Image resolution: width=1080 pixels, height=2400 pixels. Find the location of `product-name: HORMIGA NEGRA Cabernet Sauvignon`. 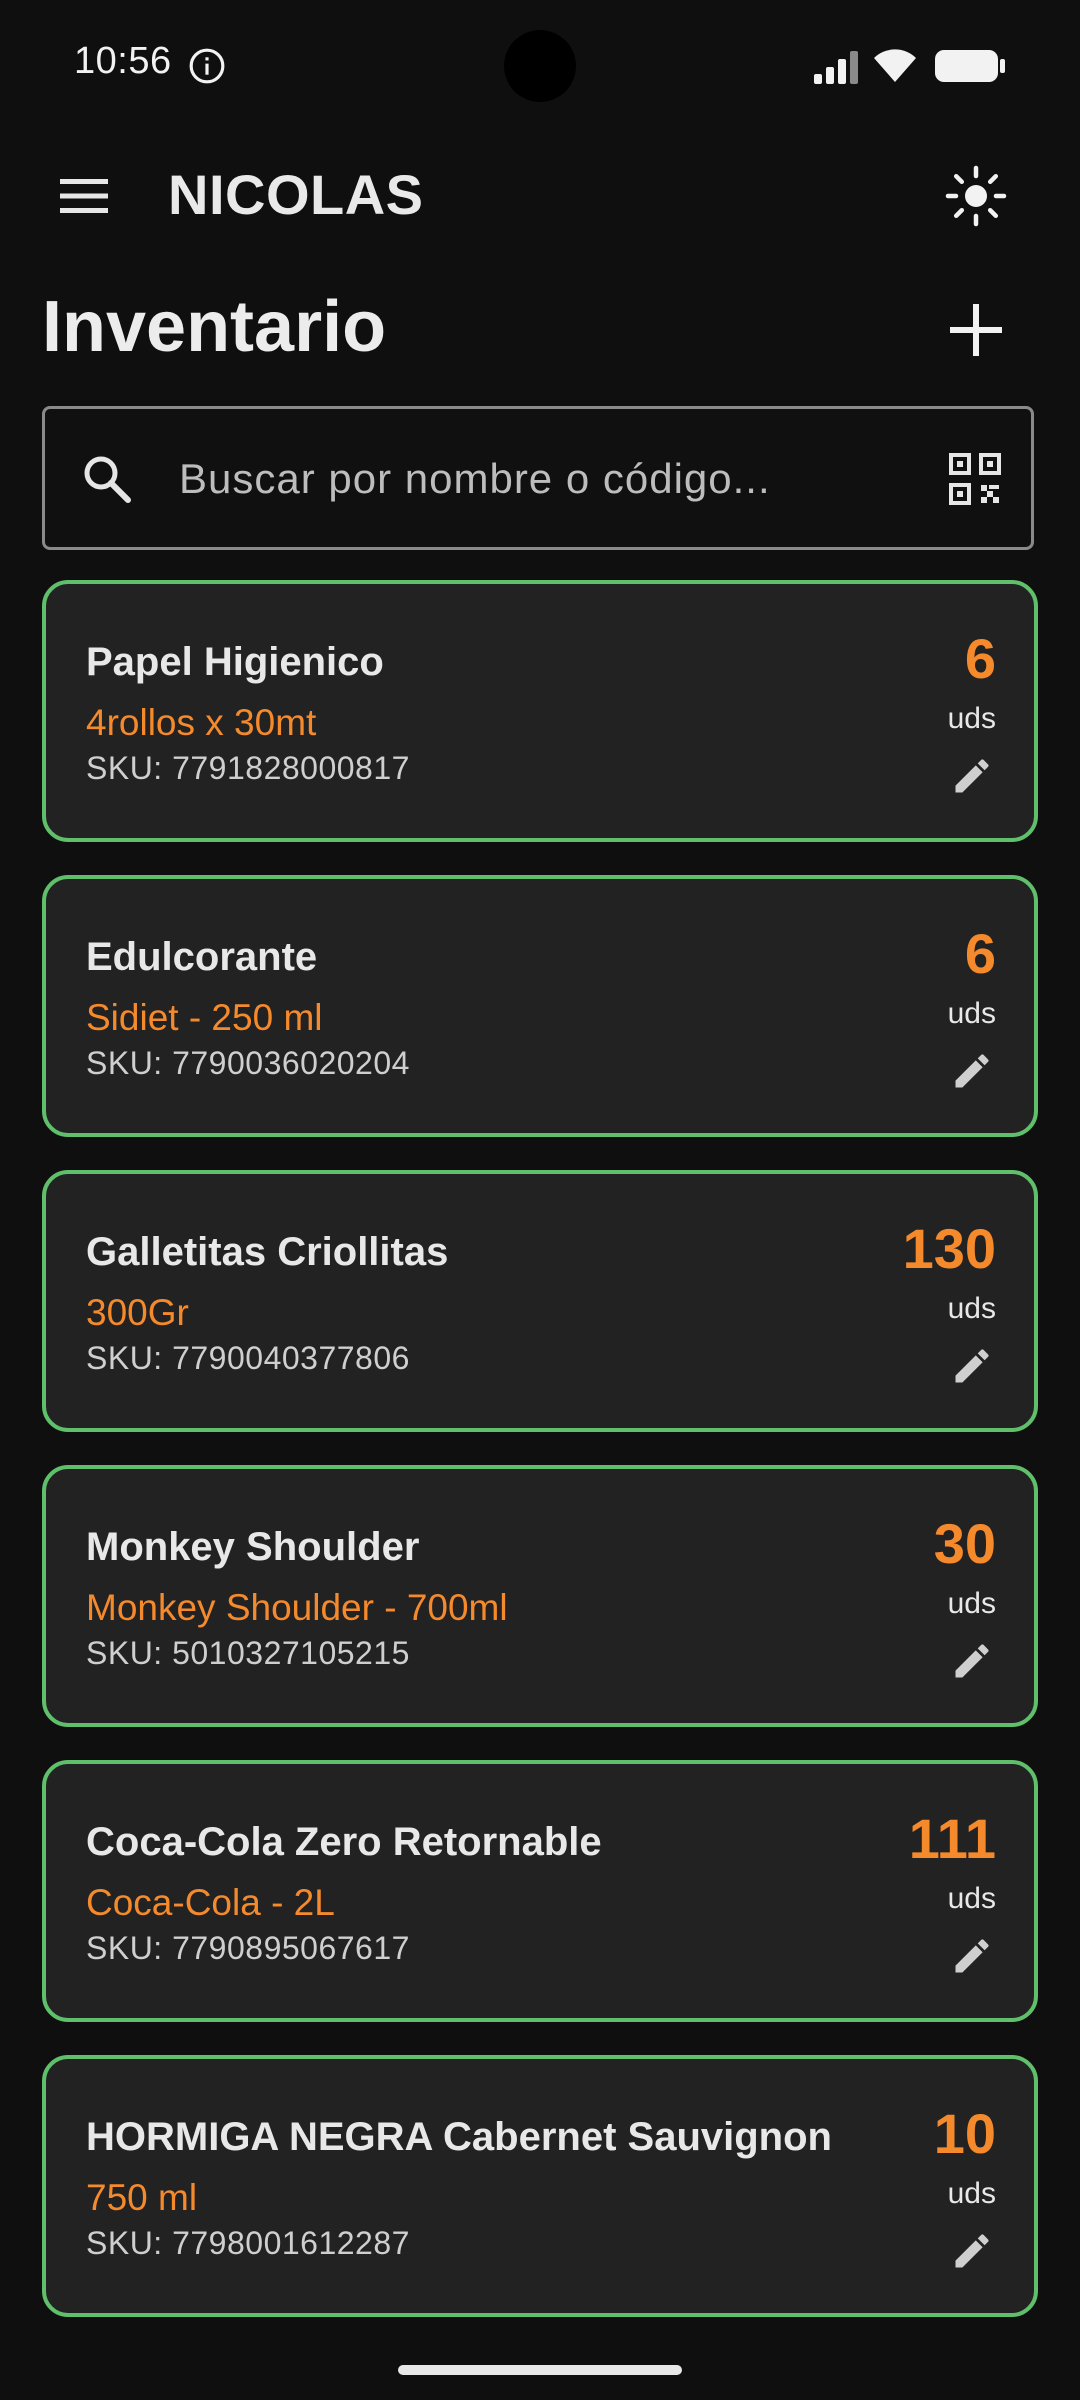

product-name: HORMIGA NEGRA Cabernet Sauvignon is located at coordinates (459, 2137).